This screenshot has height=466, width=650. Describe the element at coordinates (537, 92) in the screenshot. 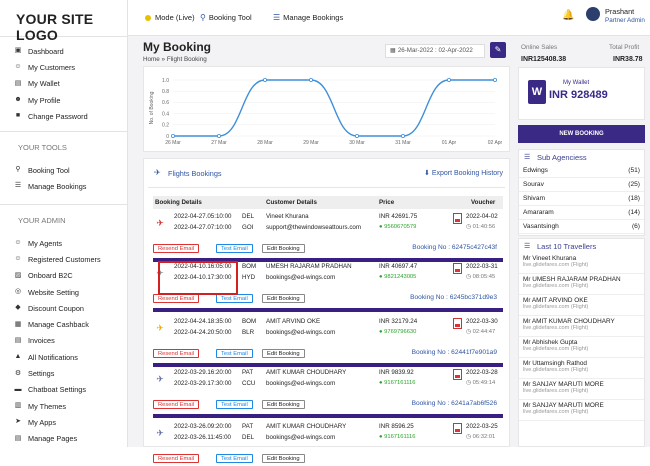

I see `wallet-logo-icon: W` at that location.